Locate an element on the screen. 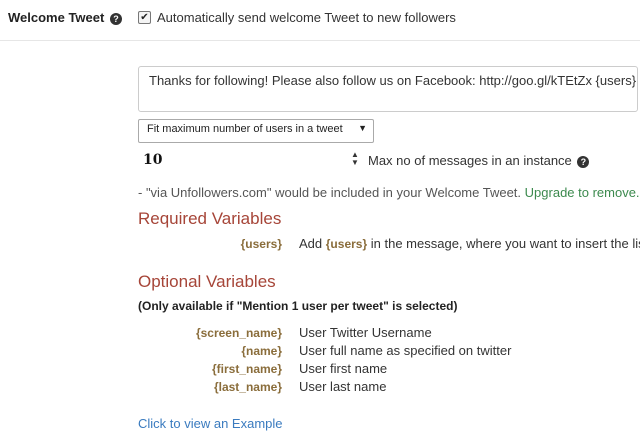 The height and width of the screenshot is (437, 640). welcome-tweet-label: Welcome Tweet ? is located at coordinates (65, 17).